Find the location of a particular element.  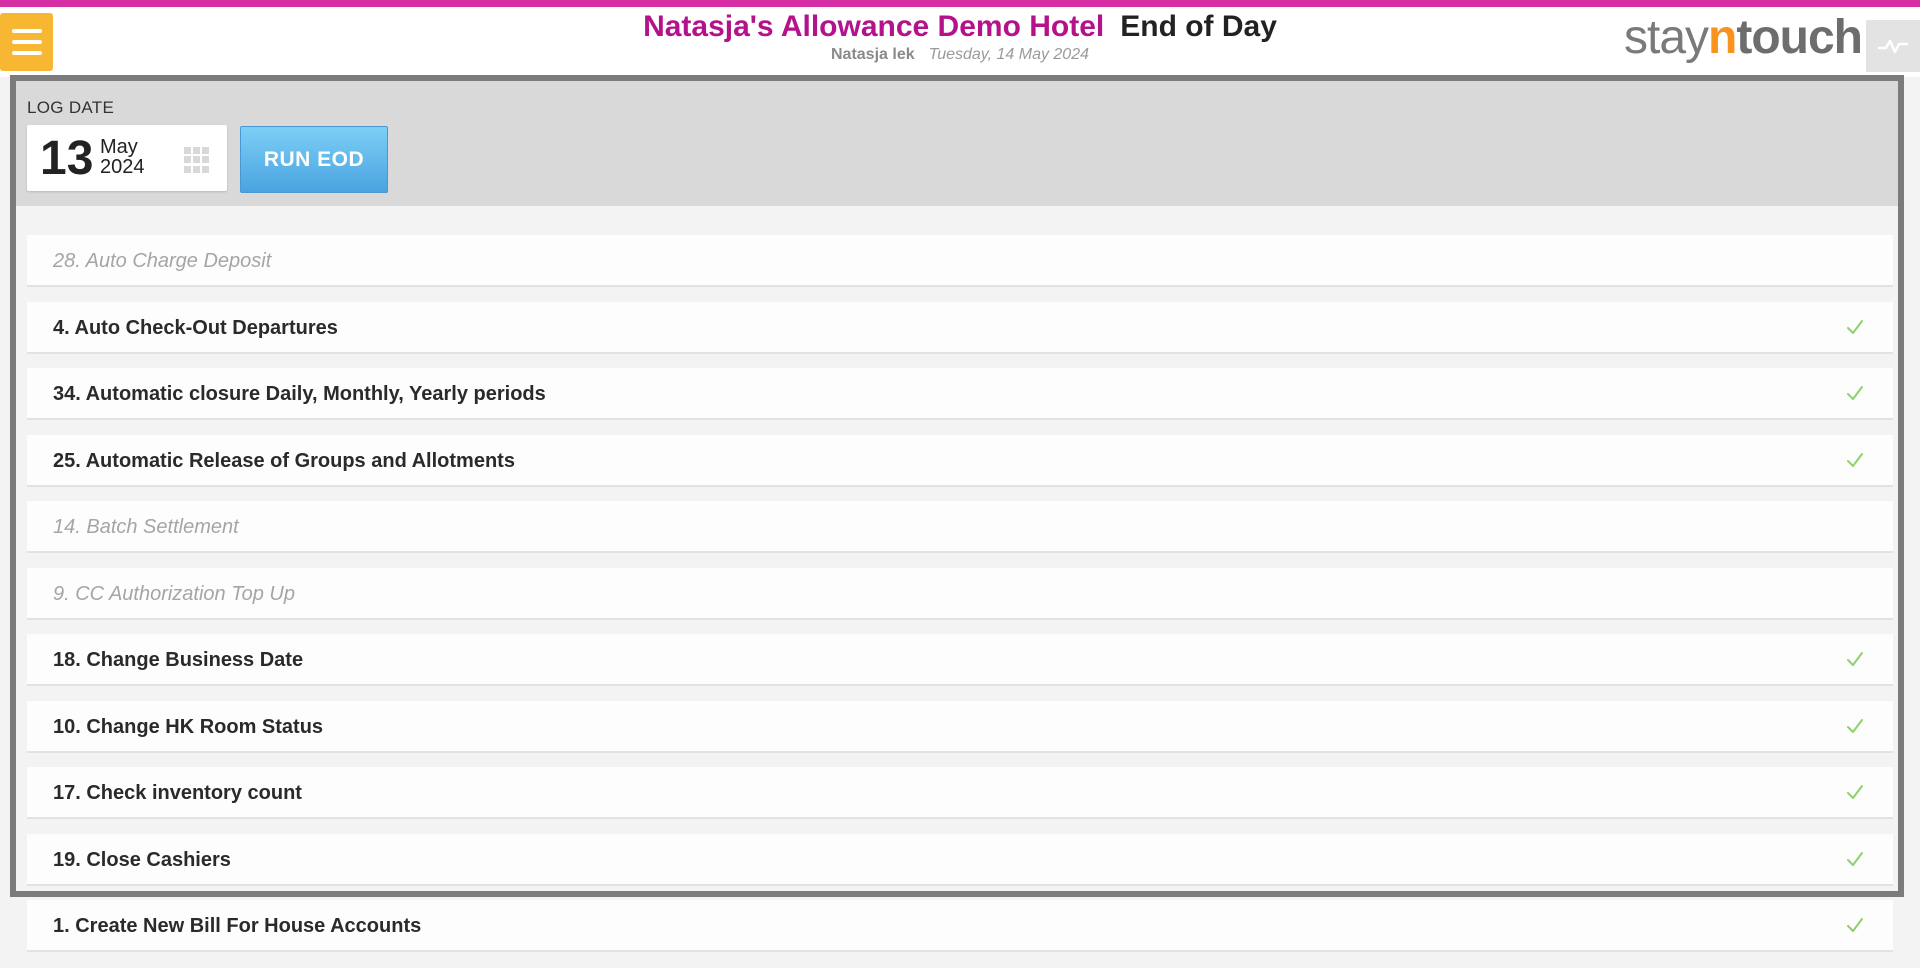

hotel-name: Natasja's Allowance Demo Hotel is located at coordinates (874, 26).